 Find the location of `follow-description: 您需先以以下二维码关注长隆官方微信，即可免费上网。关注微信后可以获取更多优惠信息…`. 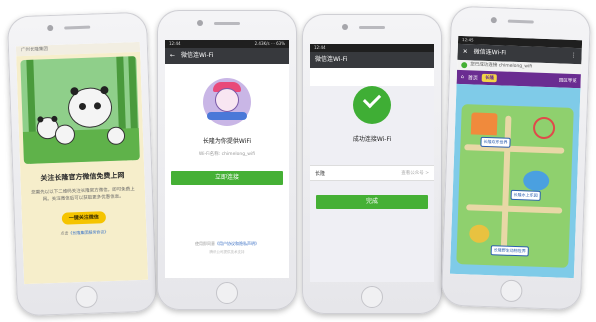

follow-description: 您需先以以下二维码关注长隆官方微信，即可免费上网。关注微信后可以获取更多优惠信息… is located at coordinates (83, 195).